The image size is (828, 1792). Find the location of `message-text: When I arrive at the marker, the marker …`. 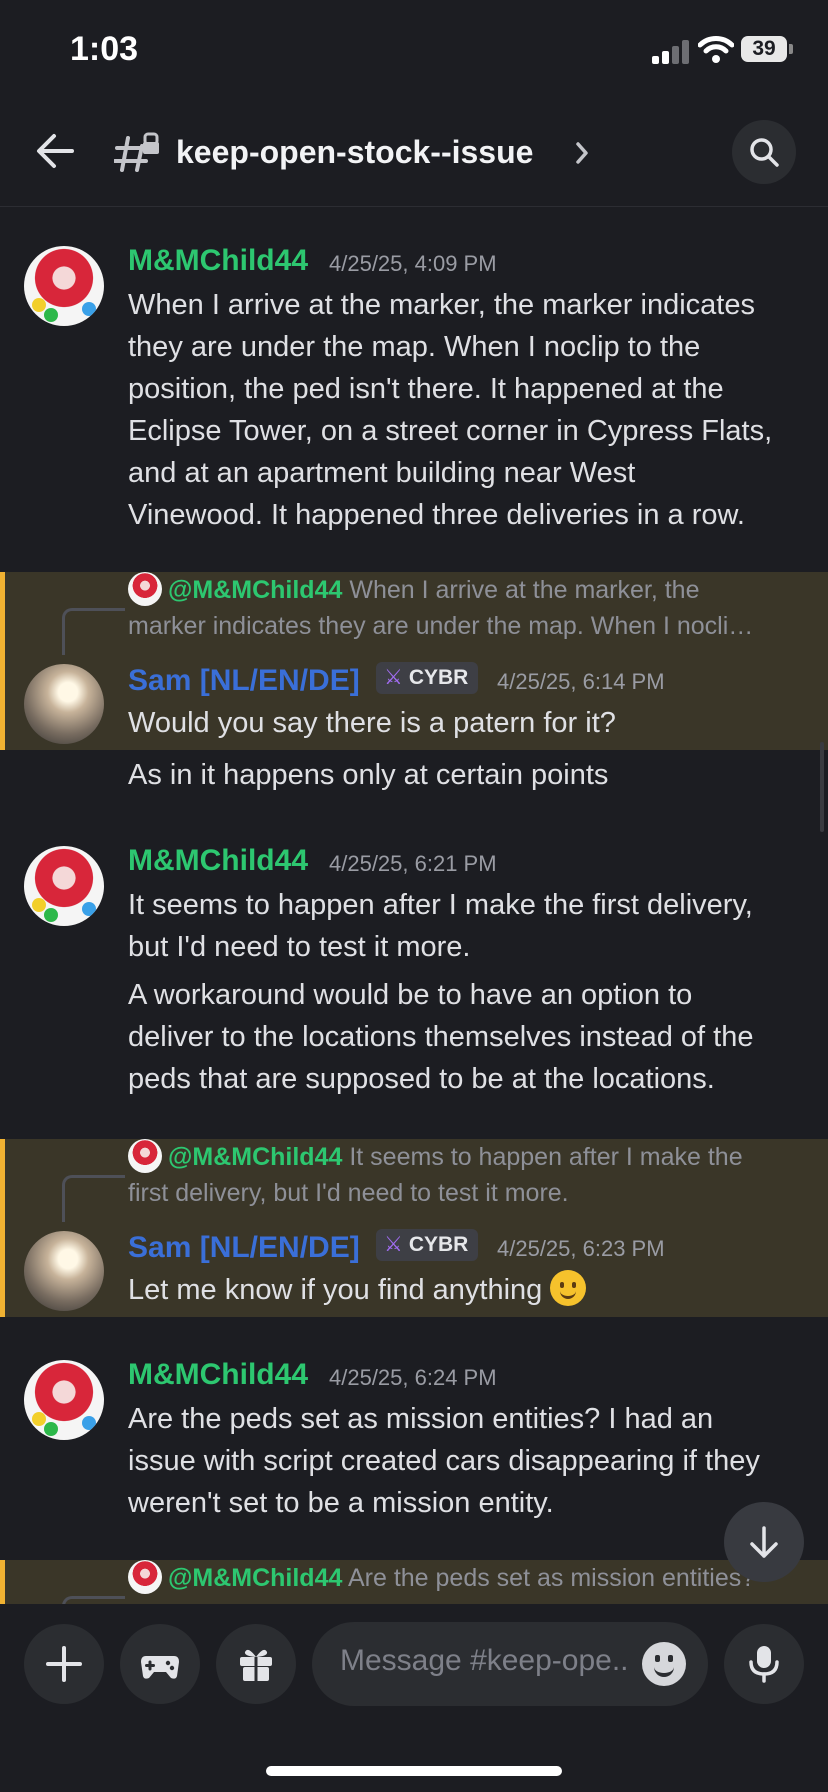

message-text: When I arrive at the marker, the marker … is located at coordinates (473, 410).